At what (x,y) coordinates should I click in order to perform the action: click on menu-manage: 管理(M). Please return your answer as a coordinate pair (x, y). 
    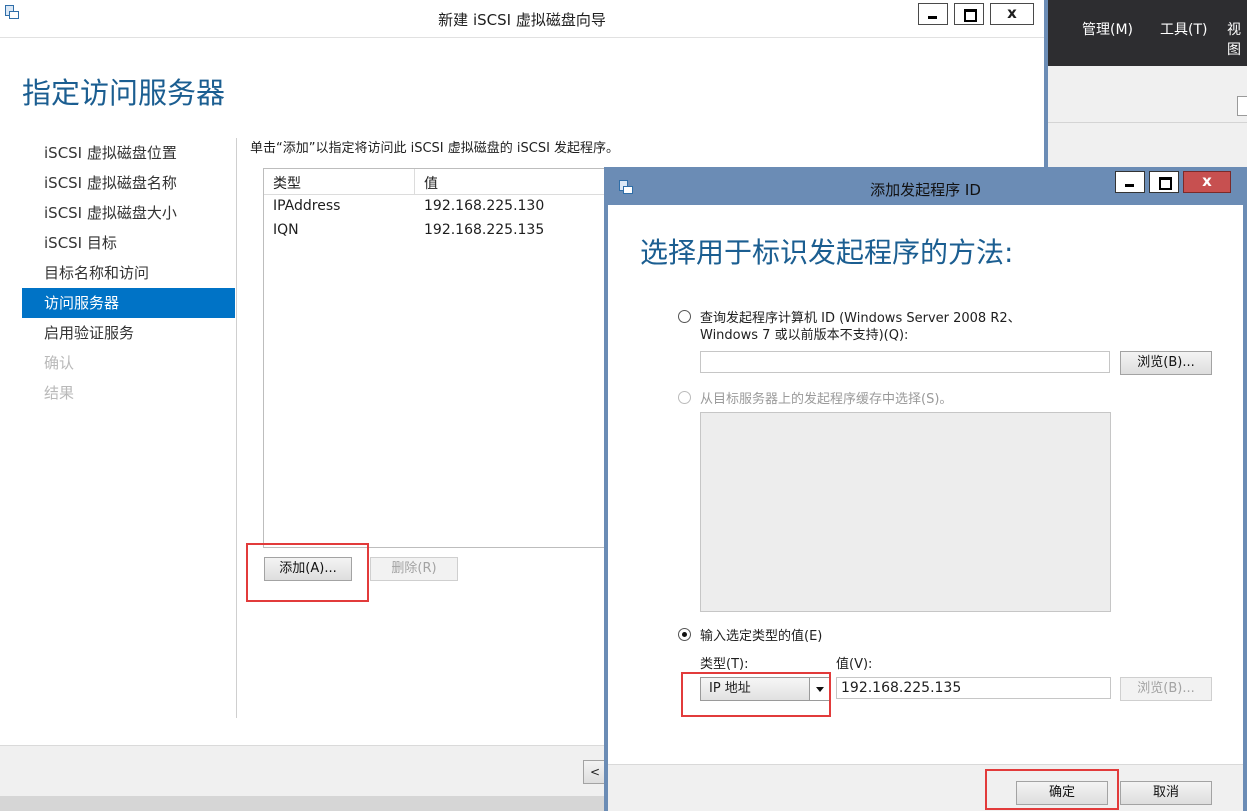
    Looking at the image, I should click on (1107, 29).